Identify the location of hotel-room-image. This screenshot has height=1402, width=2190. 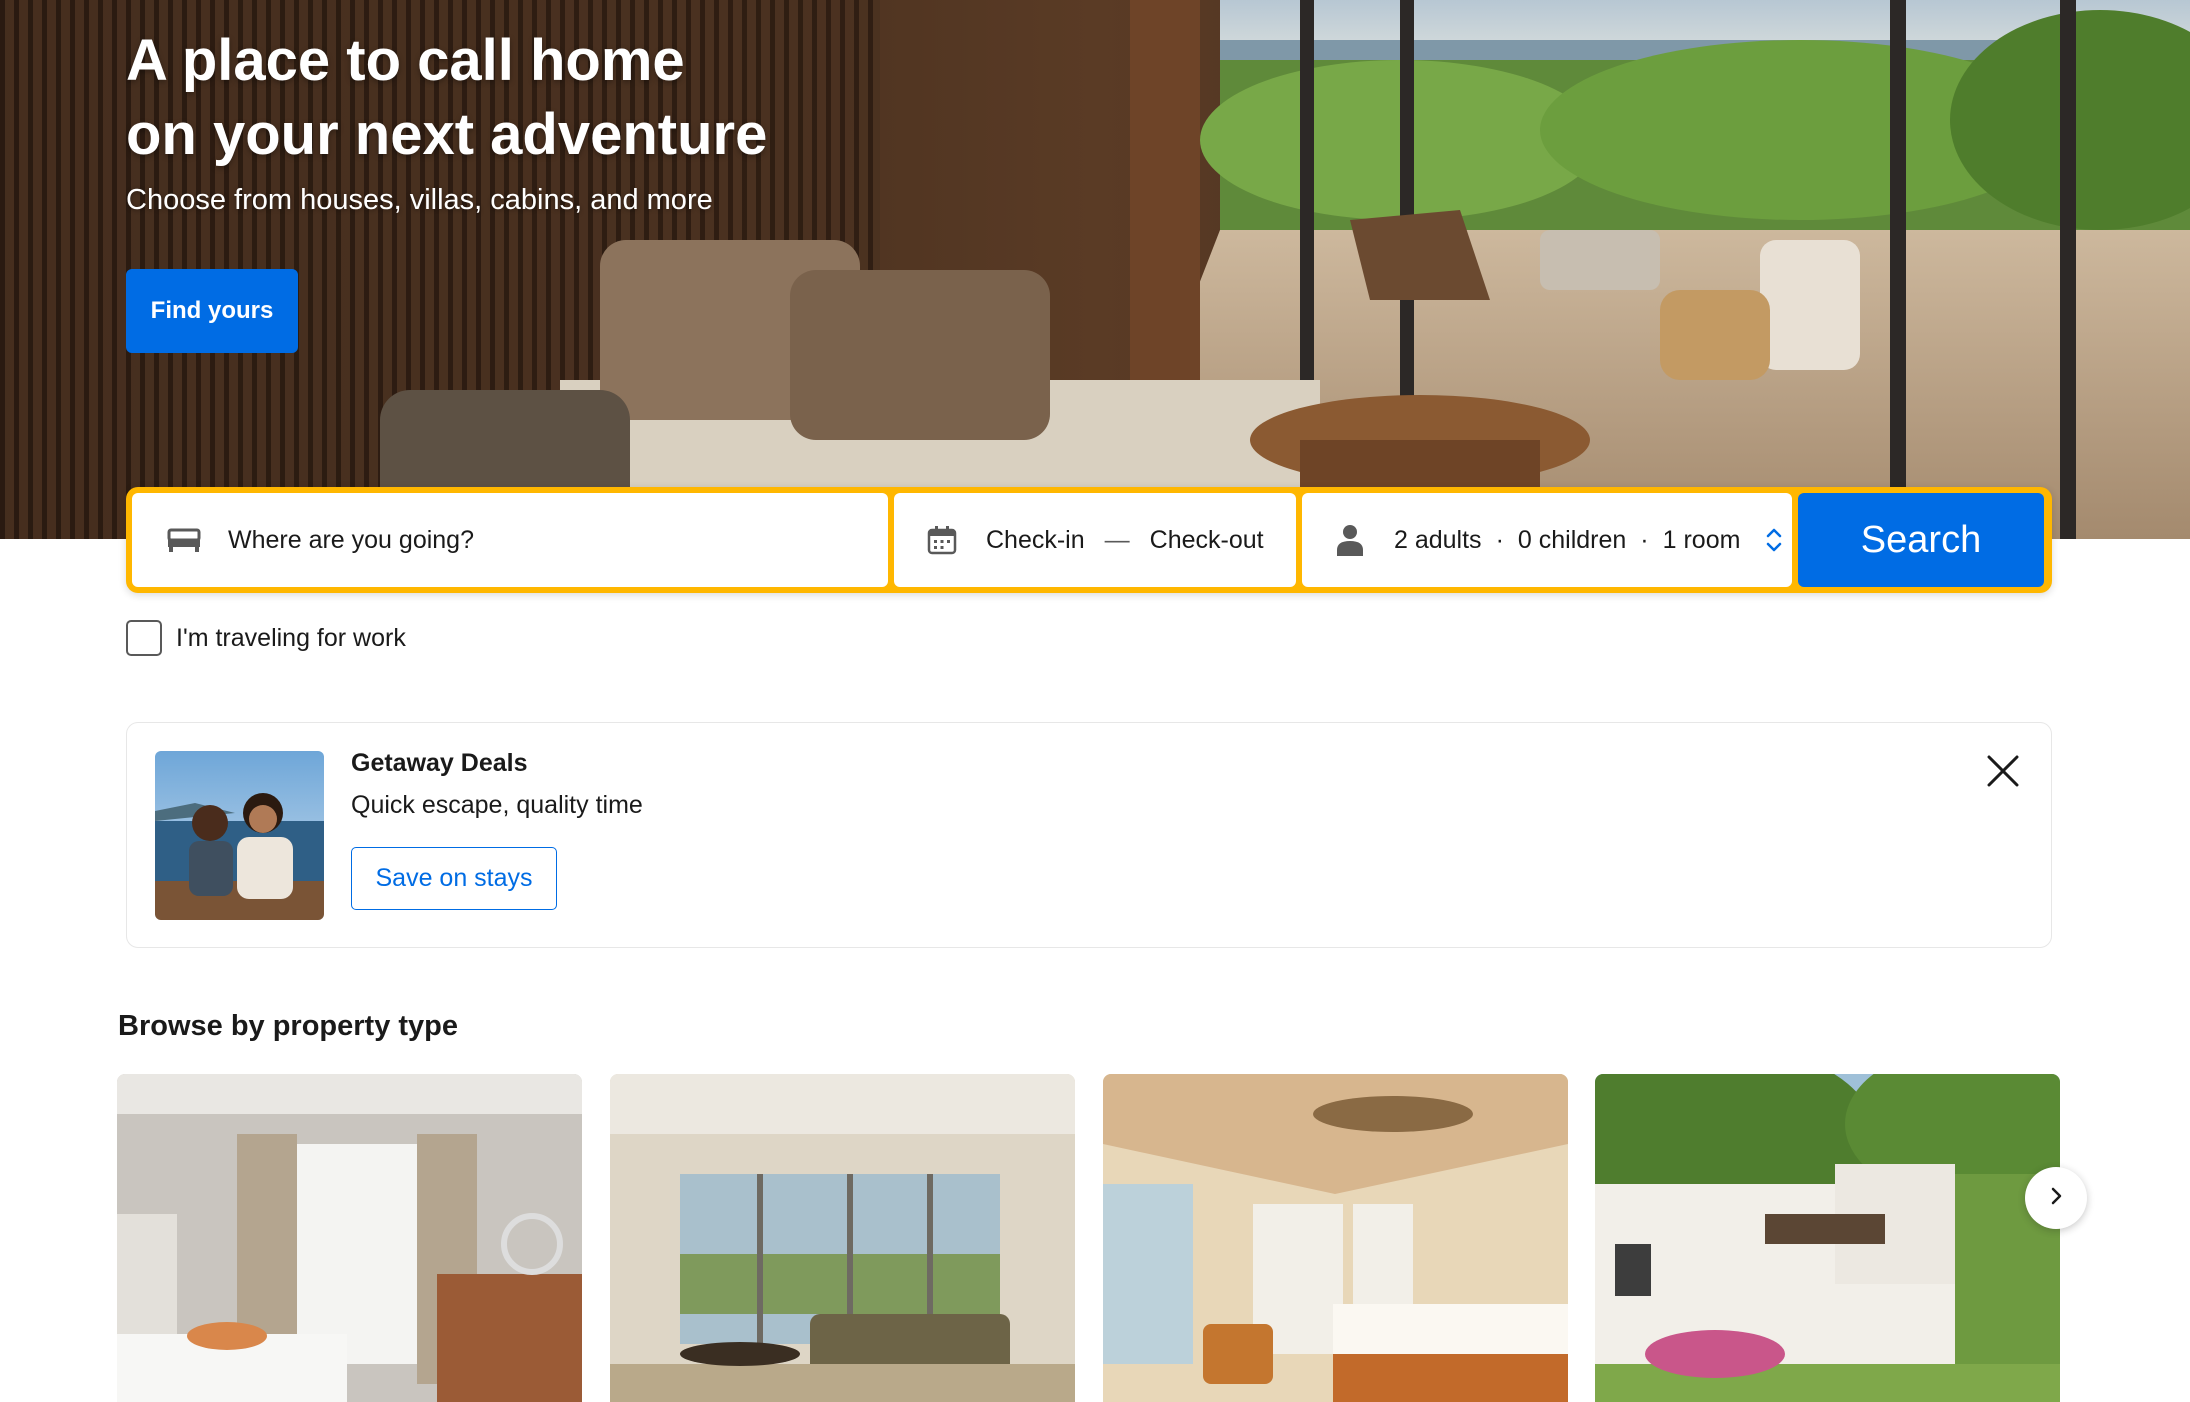
(349, 1238).